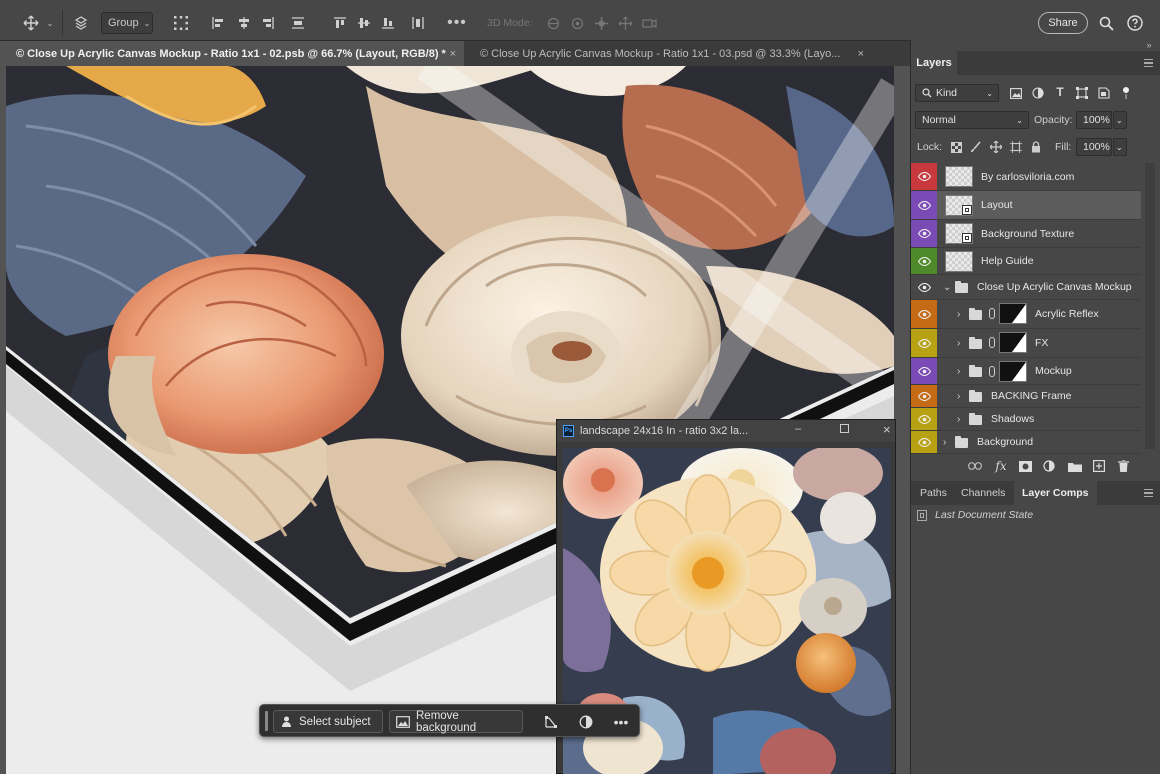 The width and height of the screenshot is (1160, 774). Describe the element at coordinates (1026, 287) in the screenshot. I see `layer-row: ⌄ Close Up Acrylic Canvas Mockup` at that location.